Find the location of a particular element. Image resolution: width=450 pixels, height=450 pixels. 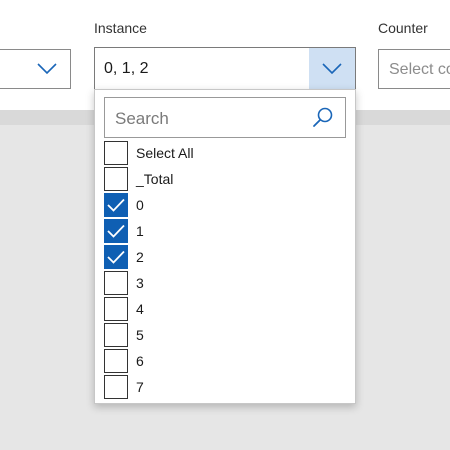

left-filter-dropdown is located at coordinates (35, 69).